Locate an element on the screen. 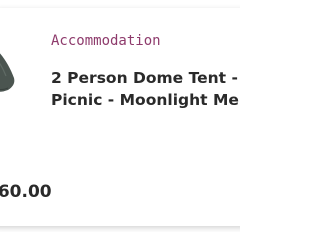  background-strip is located at coordinates (120, 236).